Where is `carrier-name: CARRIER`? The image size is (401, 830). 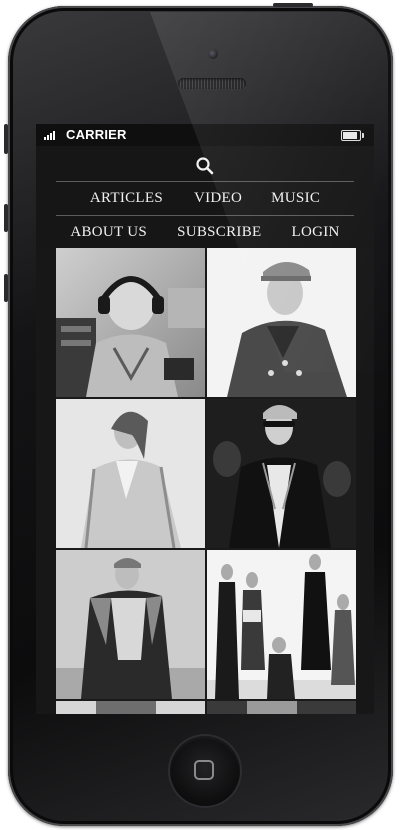
carrier-name: CARRIER is located at coordinates (96, 134).